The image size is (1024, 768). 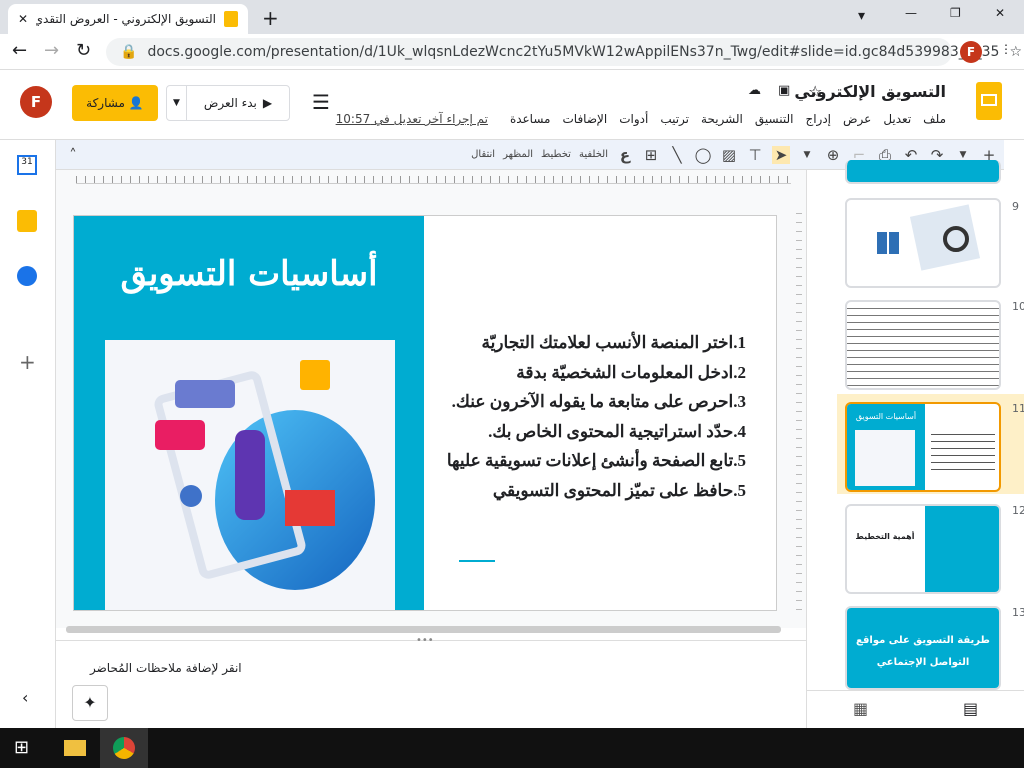 I want to click on horizontal-ruler, so click(x=433, y=180).